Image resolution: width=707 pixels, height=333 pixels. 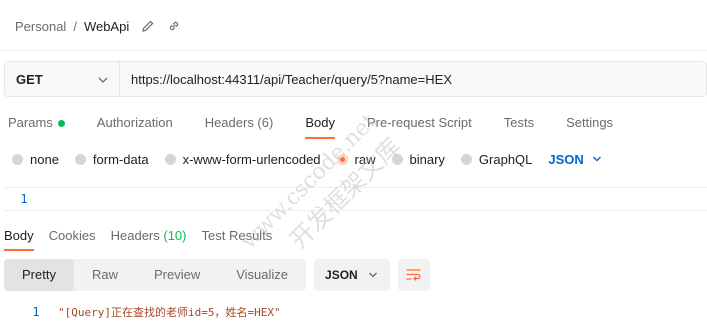 I want to click on header-divider, so click(x=353, y=50).